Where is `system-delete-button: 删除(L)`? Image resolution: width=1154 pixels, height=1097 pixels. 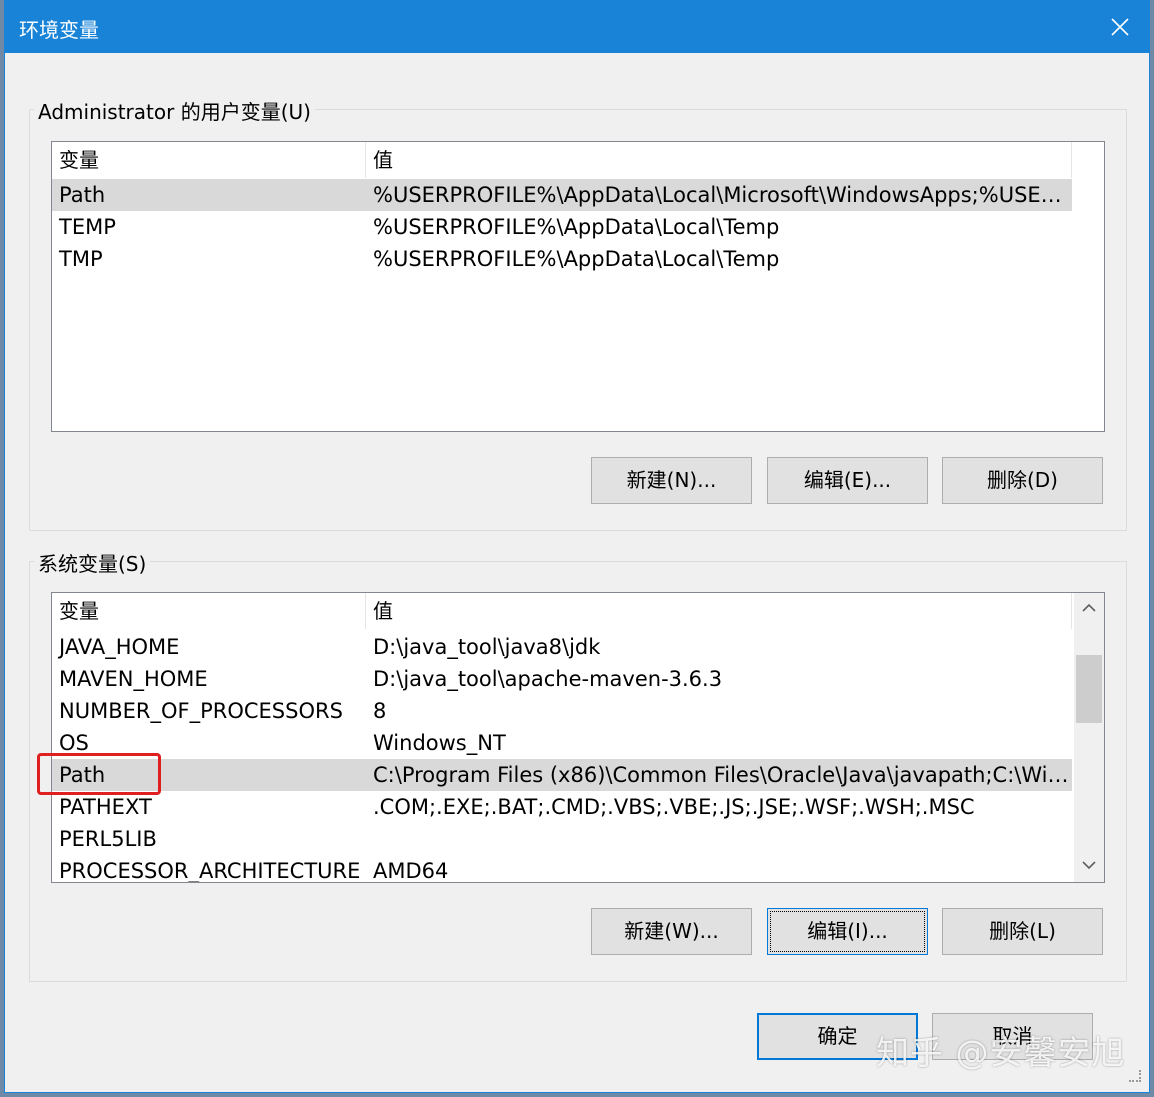
system-delete-button: 删除(L) is located at coordinates (1022, 931).